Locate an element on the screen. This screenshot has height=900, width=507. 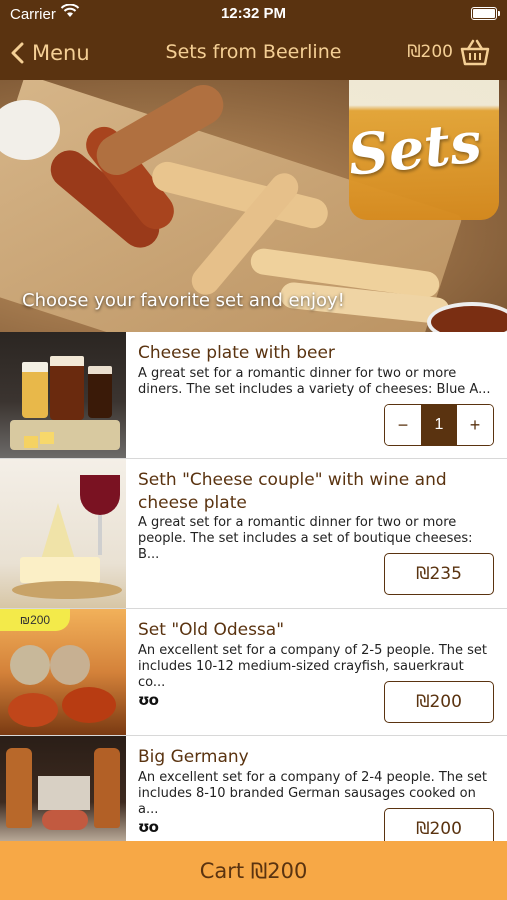
item-price-badge: ₪200 is located at coordinates (35, 620).